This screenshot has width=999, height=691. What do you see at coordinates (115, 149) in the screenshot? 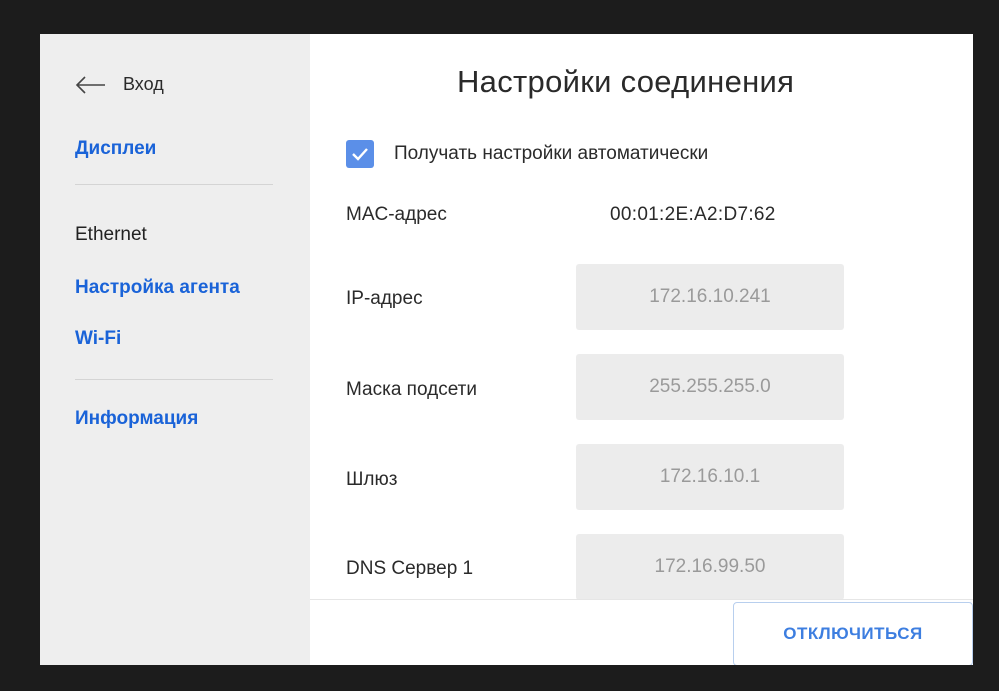
I see `sidebar-item-displays: Дисплеи` at bounding box center [115, 149].